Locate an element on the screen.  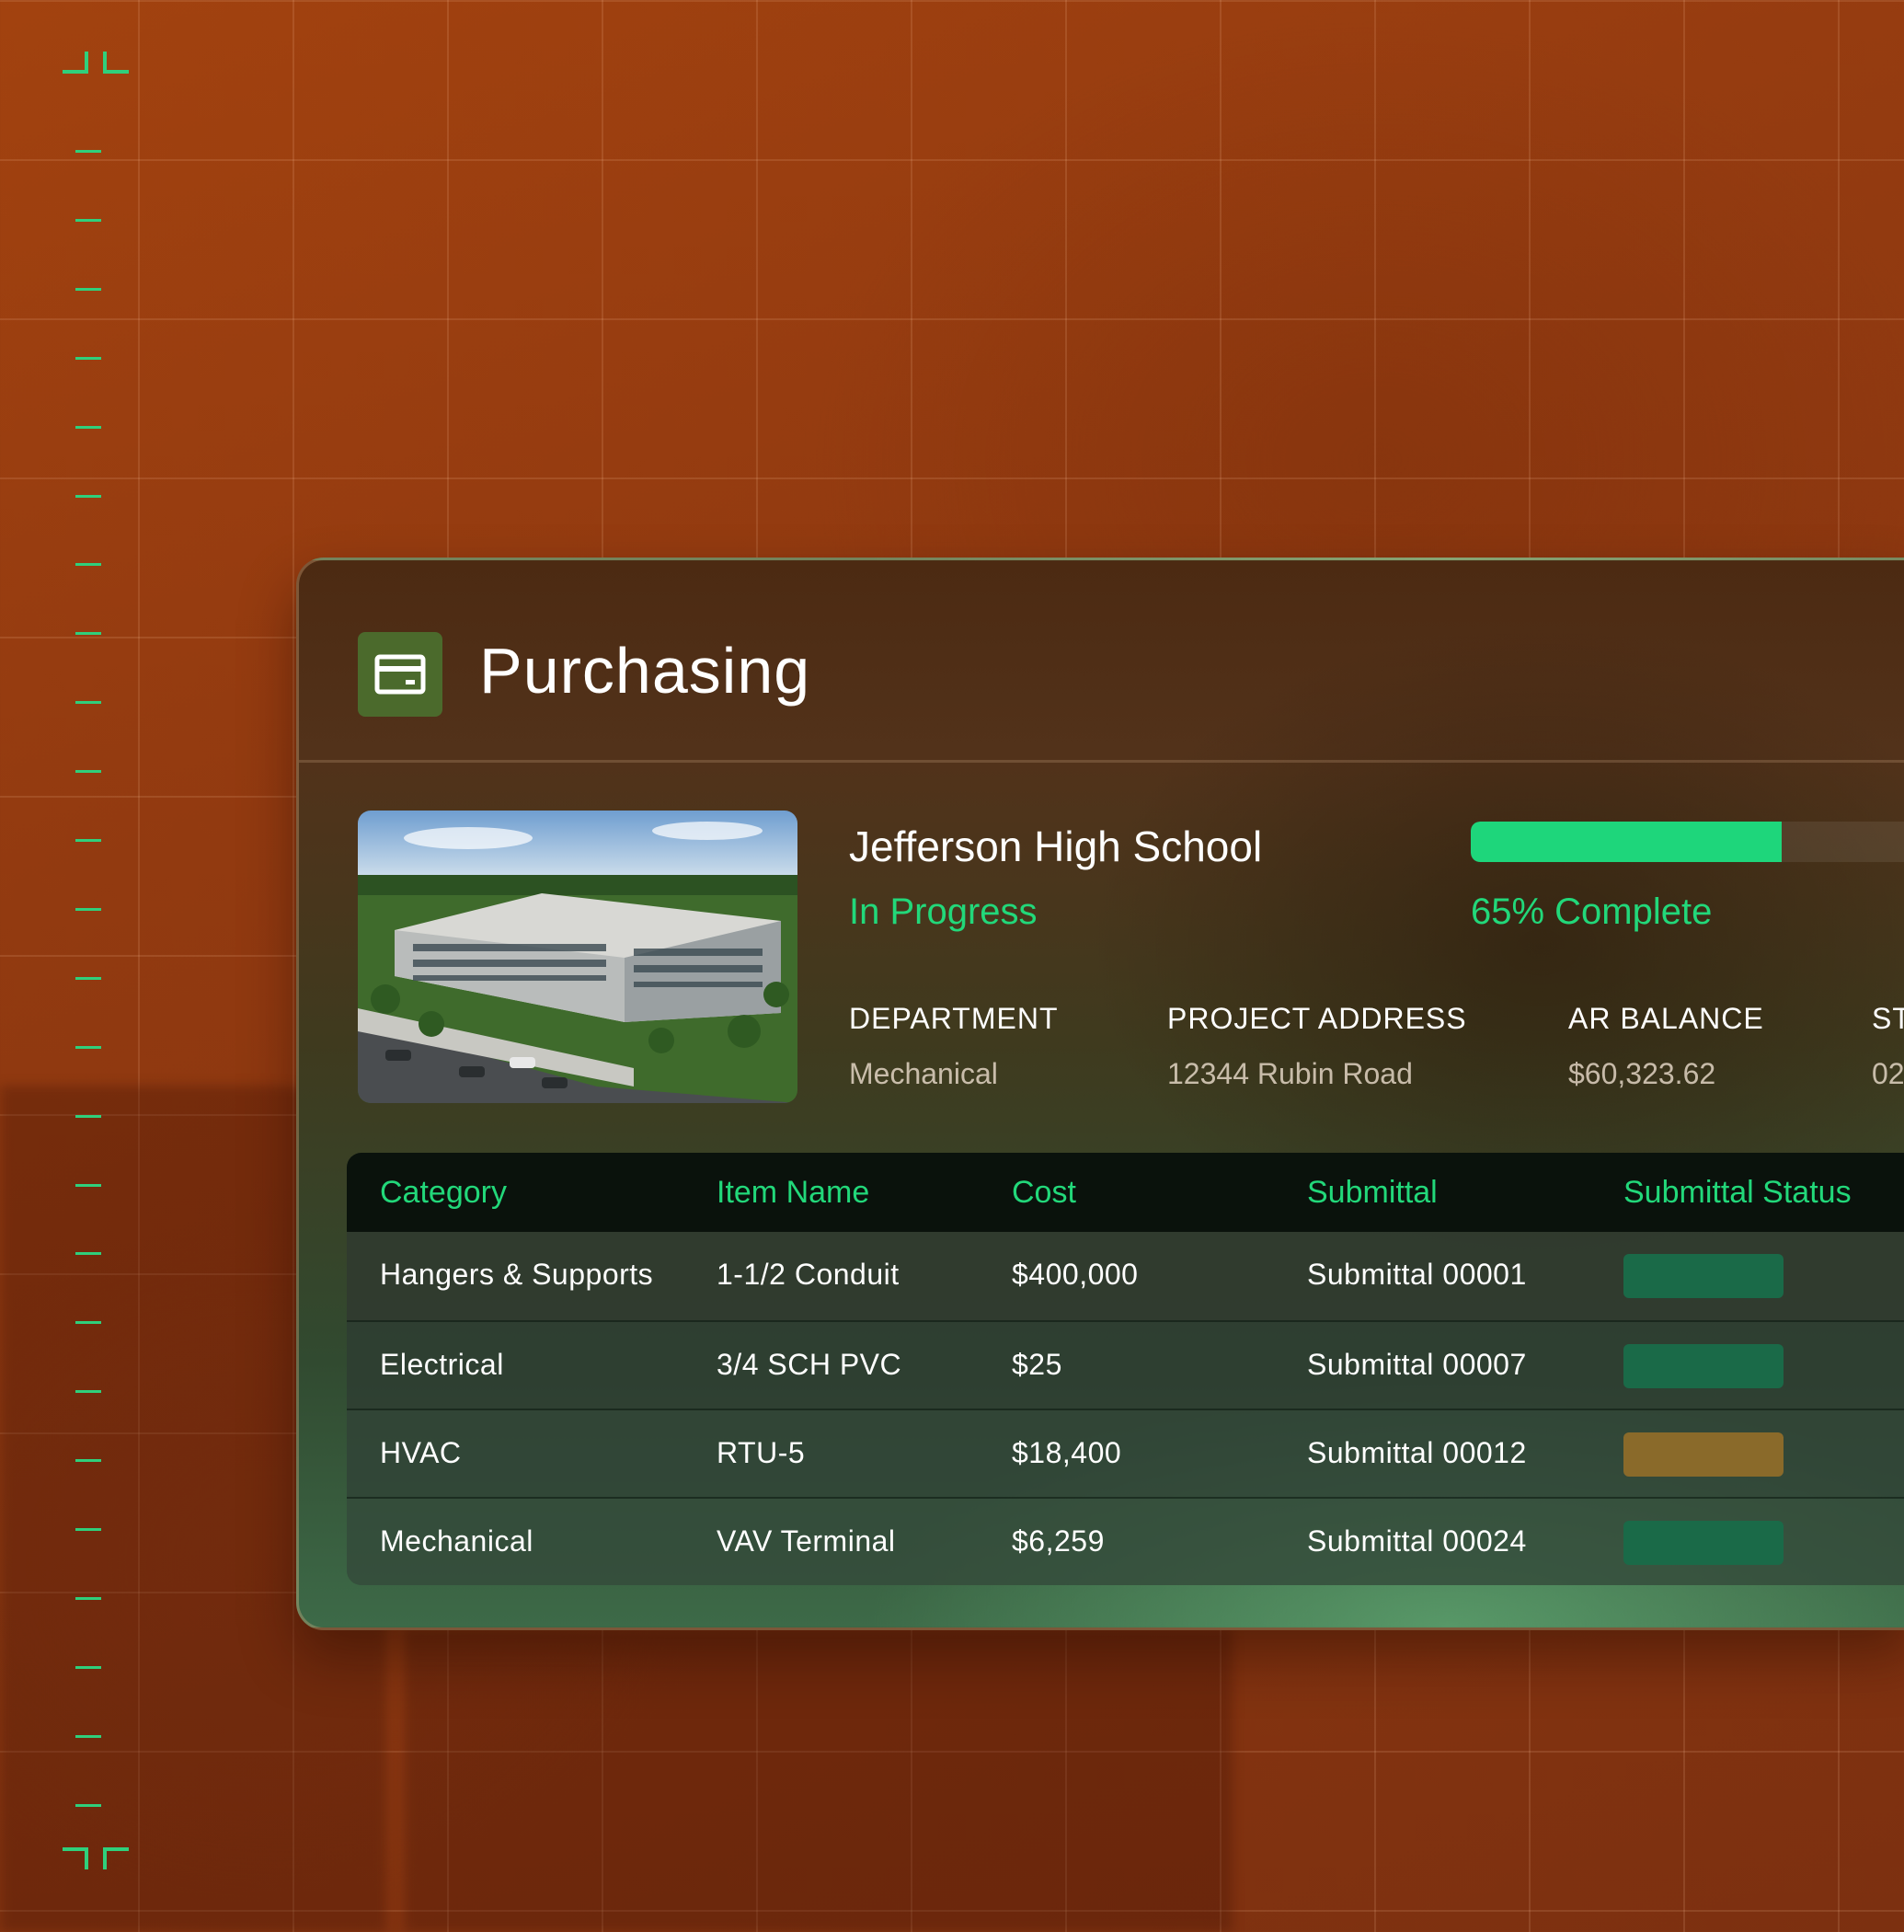
column-header-cost: Cost is located at coordinates (1044, 1193).